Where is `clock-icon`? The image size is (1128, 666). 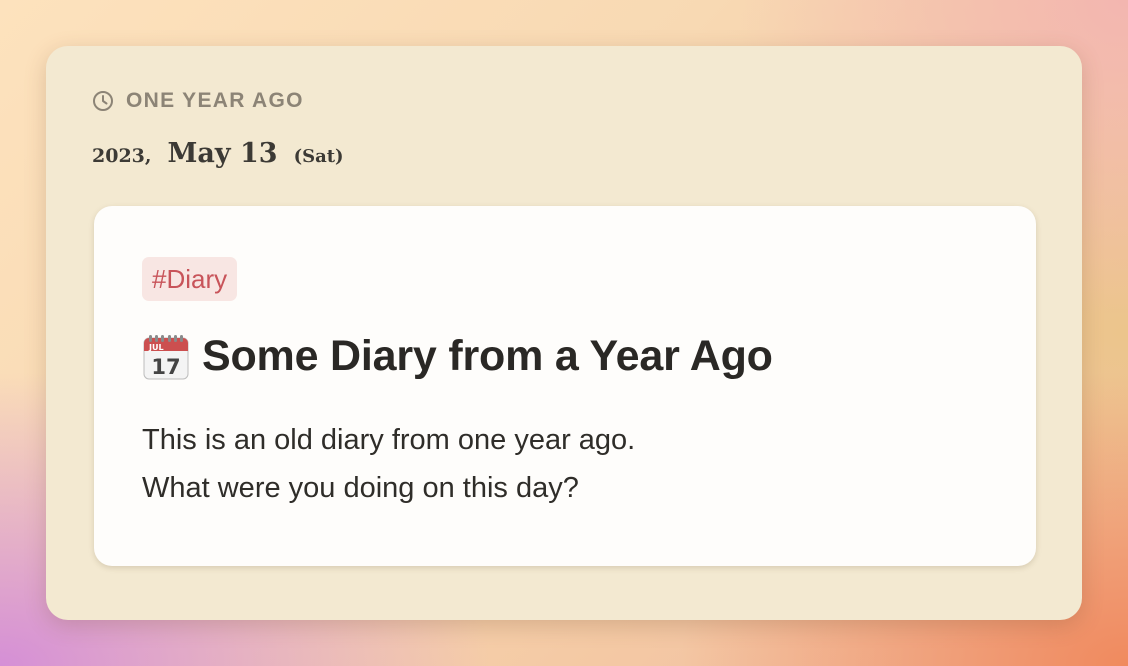 clock-icon is located at coordinates (103, 101).